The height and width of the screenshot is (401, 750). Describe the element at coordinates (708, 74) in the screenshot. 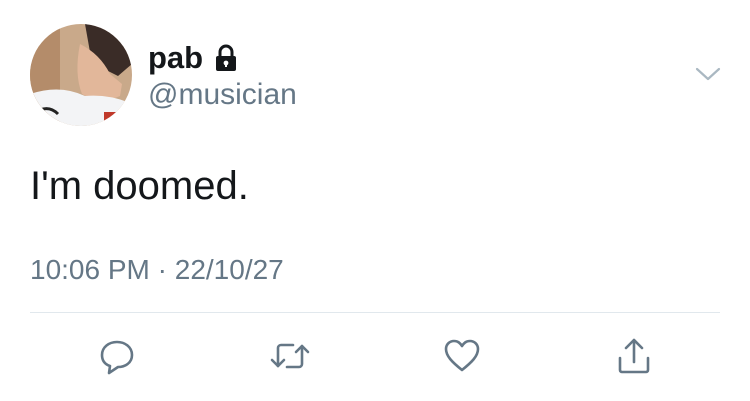

I see `chevron-down-icon` at that location.